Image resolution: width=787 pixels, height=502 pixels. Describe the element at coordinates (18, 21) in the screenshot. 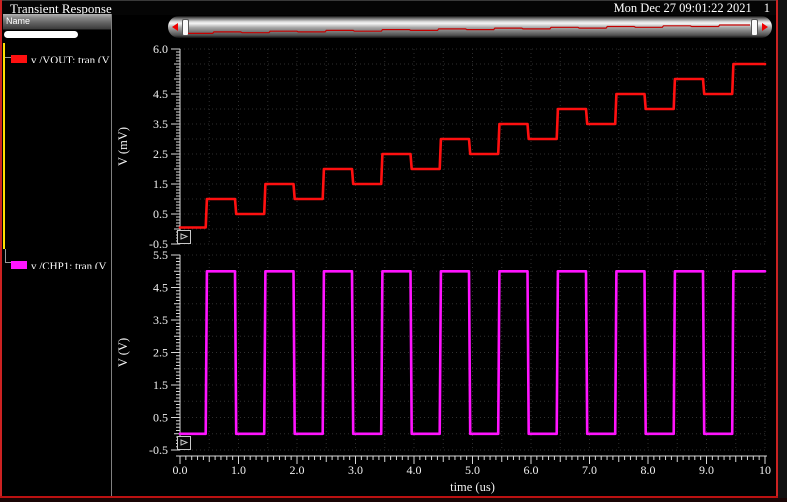

I see `name-header-label: Name` at that location.